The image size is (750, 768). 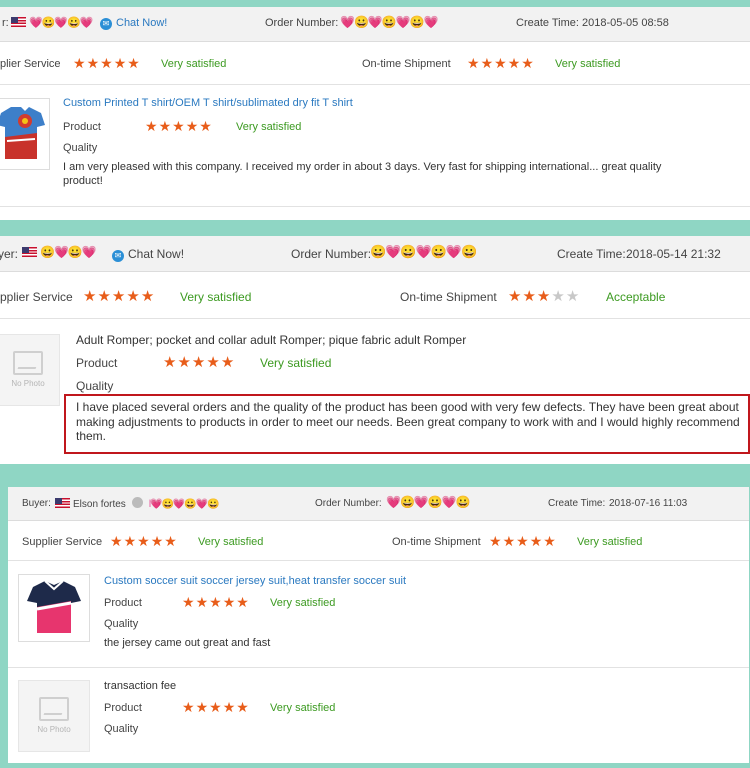 I want to click on shipment-text: Acceptable, so click(x=636, y=297).